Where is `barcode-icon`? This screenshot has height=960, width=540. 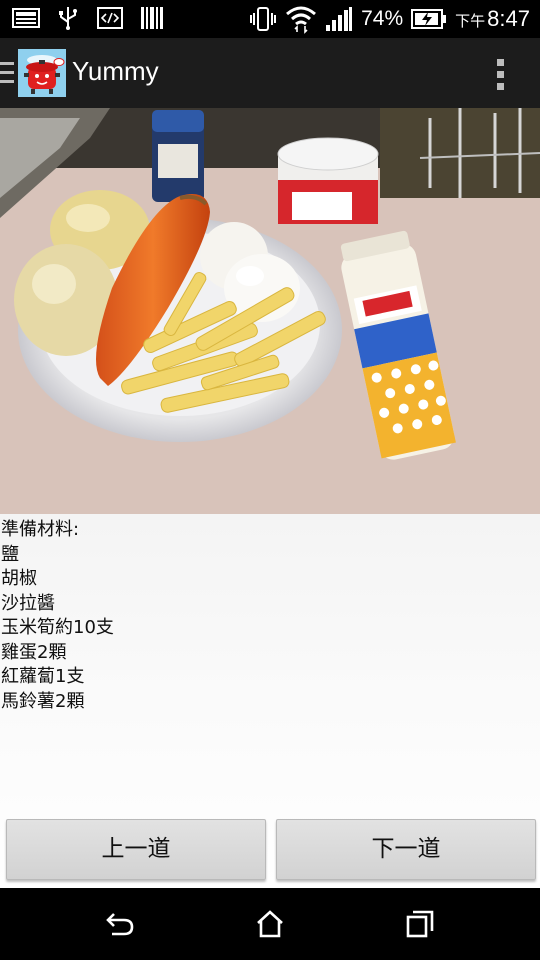 barcode-icon is located at coordinates (152, 18).